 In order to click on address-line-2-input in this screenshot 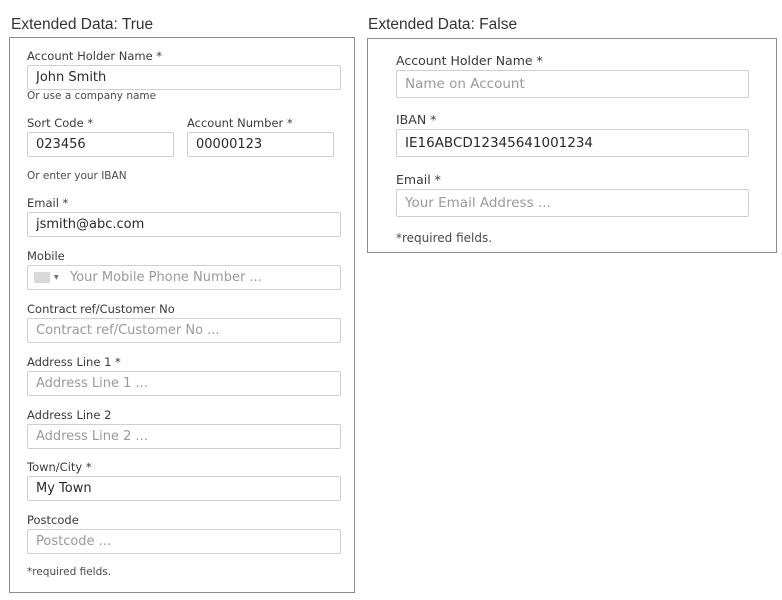, I will do `click(184, 436)`.